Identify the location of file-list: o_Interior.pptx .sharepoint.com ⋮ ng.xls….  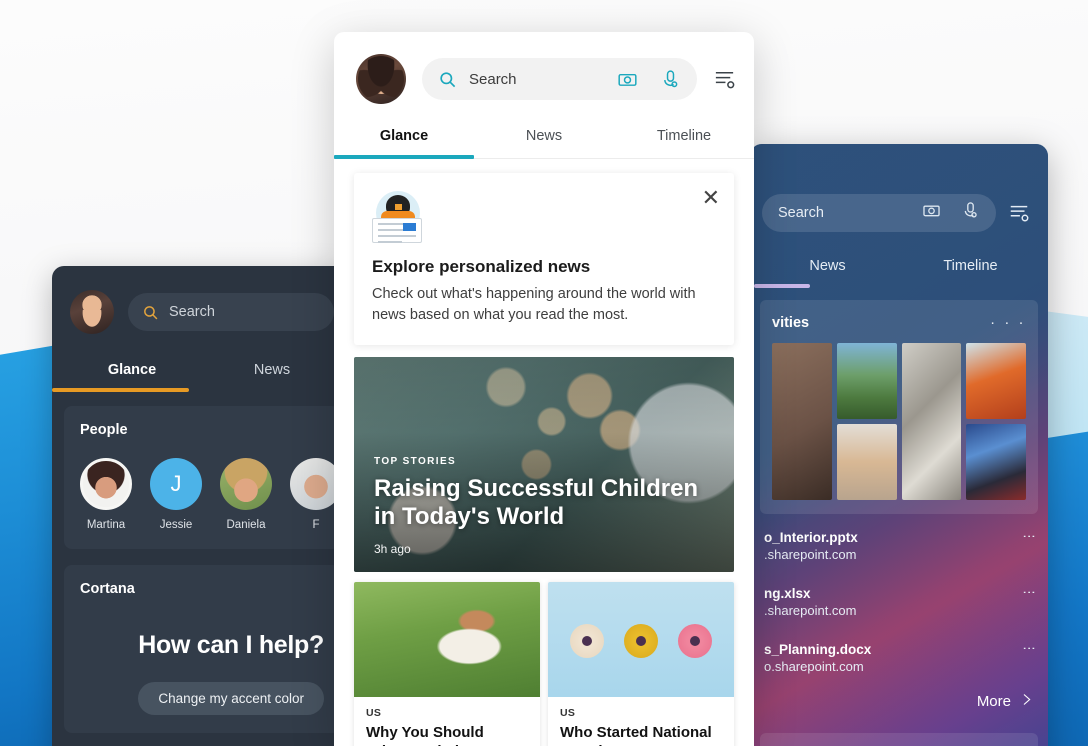
(899, 602).